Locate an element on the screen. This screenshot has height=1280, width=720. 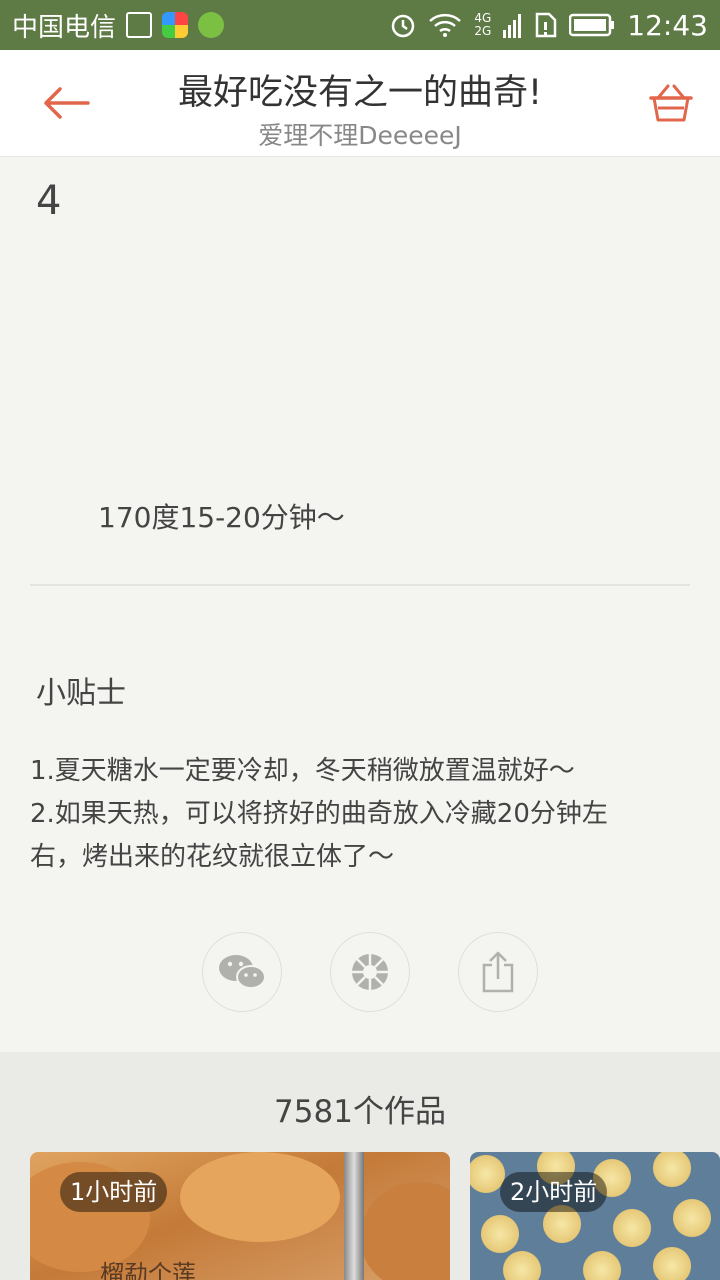
share-button is located at coordinates (498, 972).